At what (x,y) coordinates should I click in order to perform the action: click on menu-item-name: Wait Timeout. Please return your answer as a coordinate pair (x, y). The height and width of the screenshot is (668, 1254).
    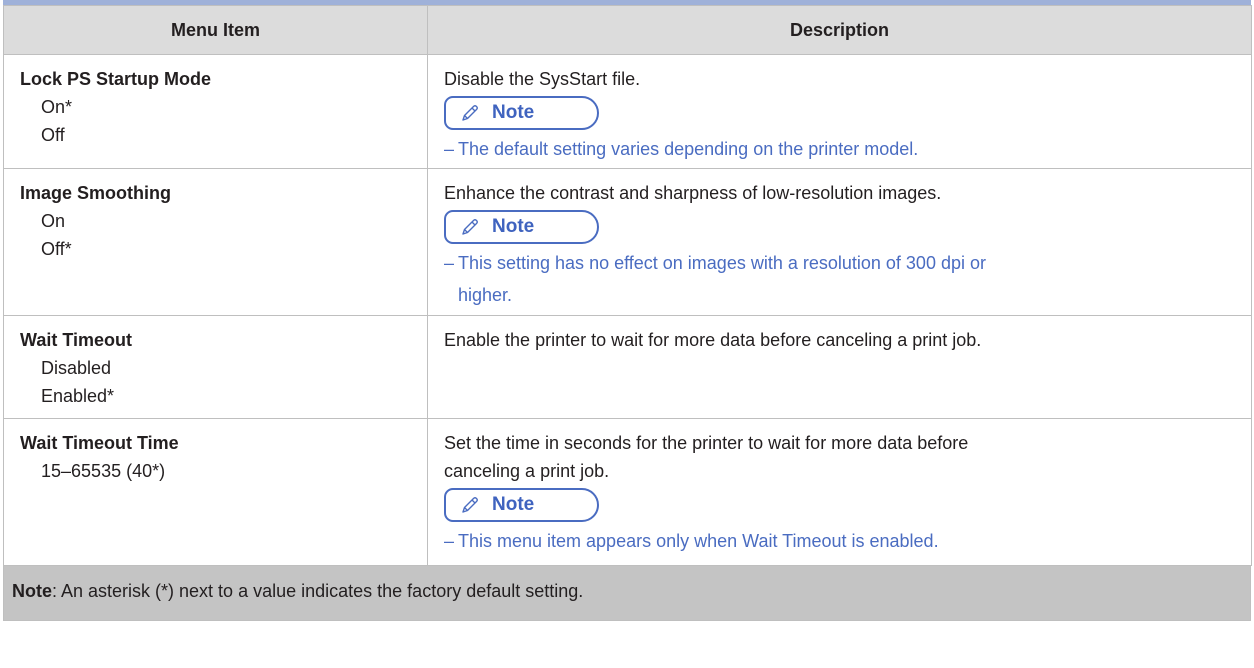
    Looking at the image, I should click on (76, 340).